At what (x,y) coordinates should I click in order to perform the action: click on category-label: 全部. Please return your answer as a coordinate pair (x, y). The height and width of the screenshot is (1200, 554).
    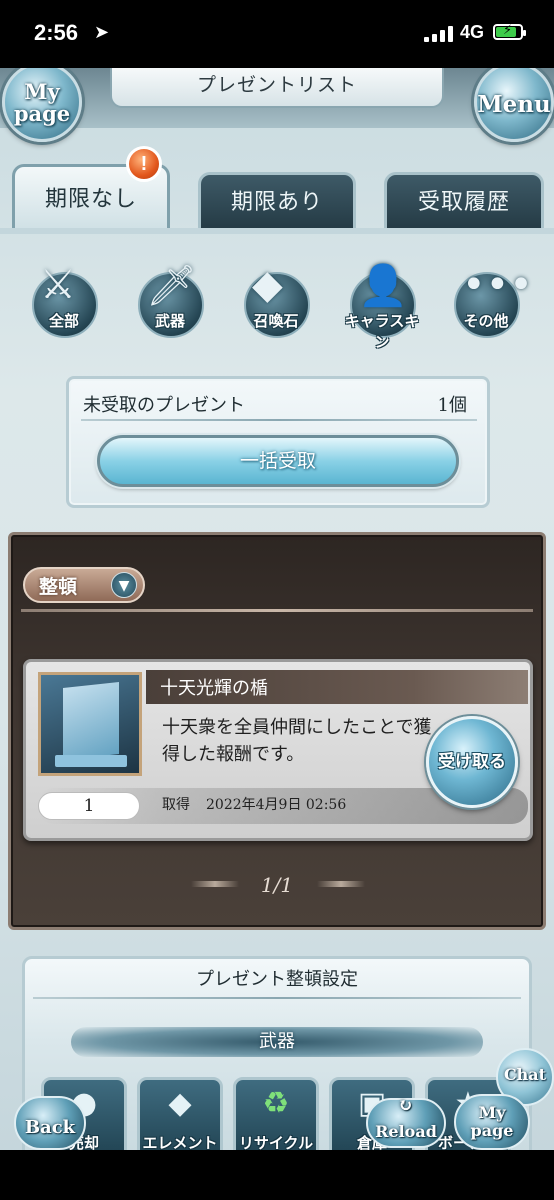
    Looking at the image, I should click on (63, 321).